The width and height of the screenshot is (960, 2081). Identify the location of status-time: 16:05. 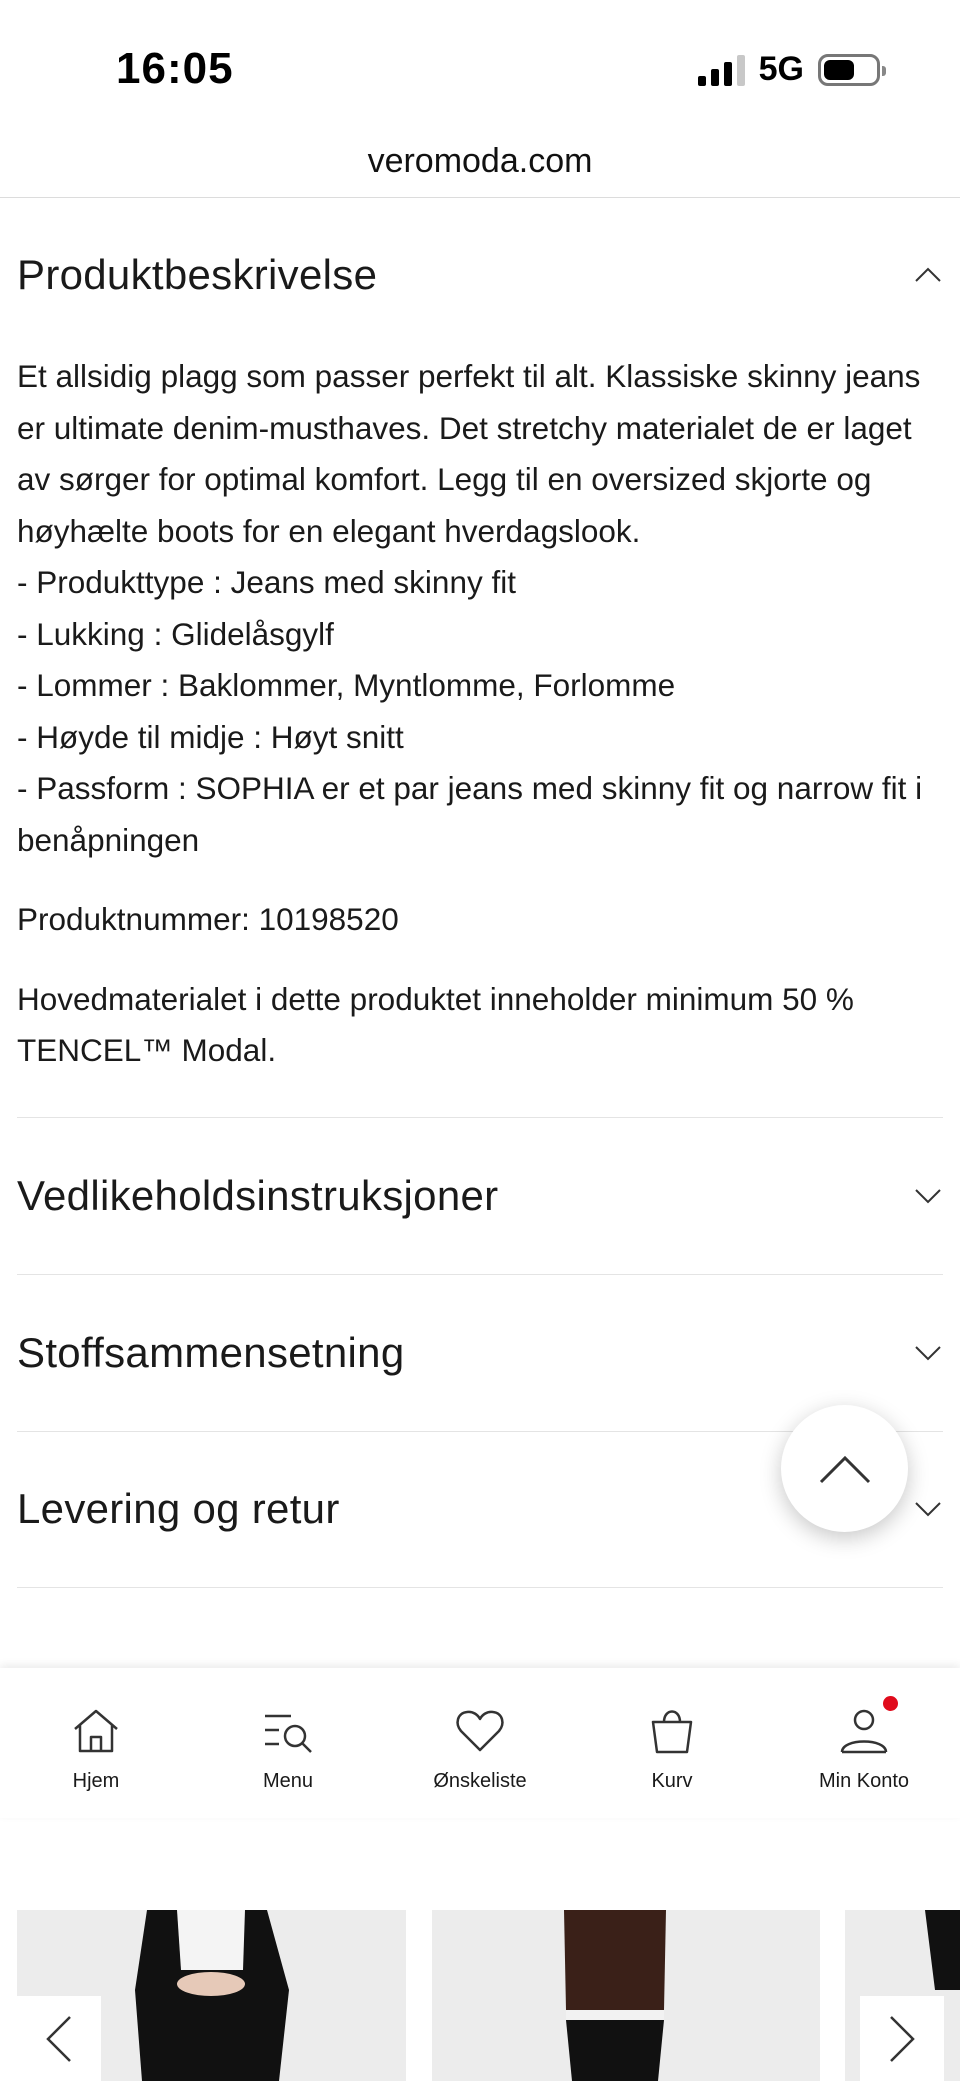
(175, 68).